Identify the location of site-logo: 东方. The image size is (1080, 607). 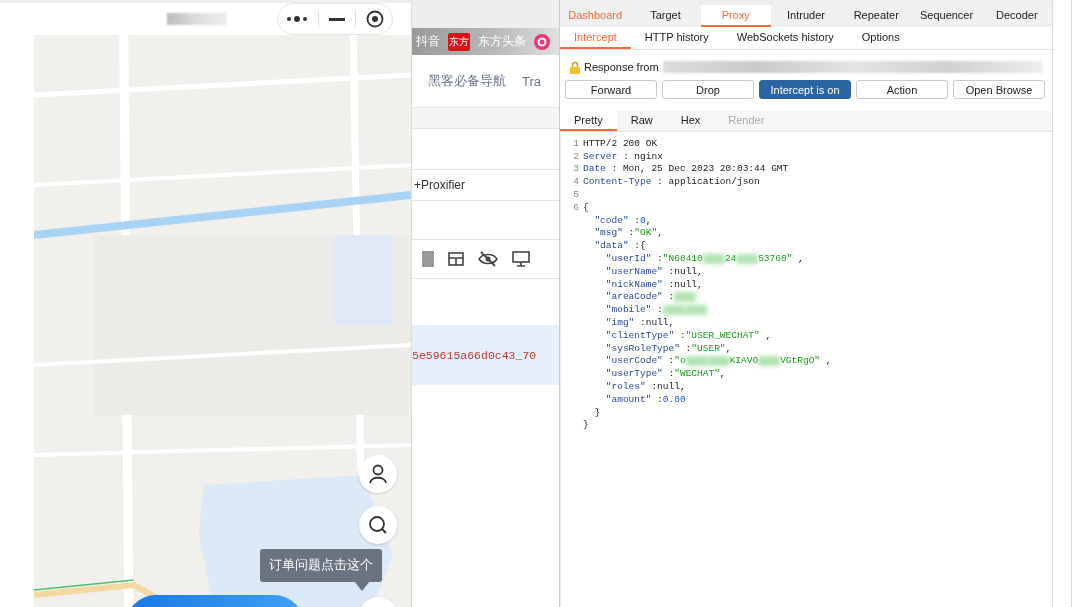
(459, 41).